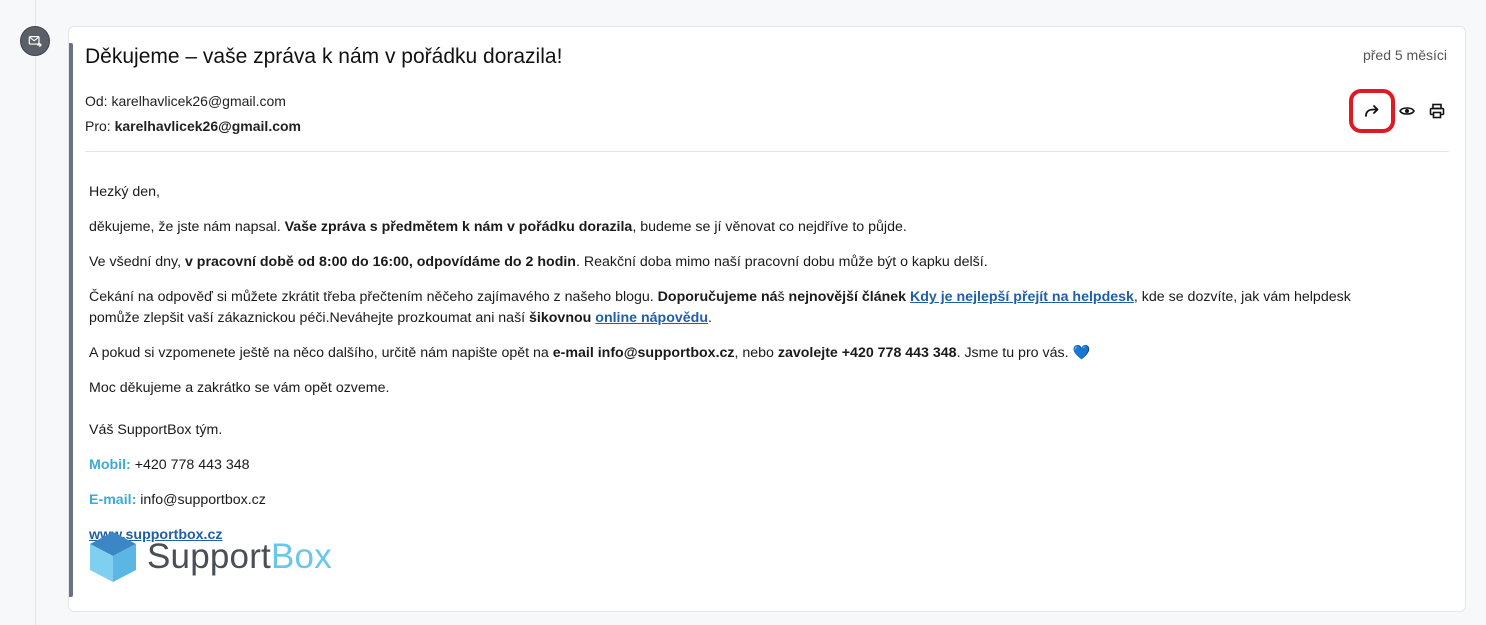  I want to click on email-value: info@supportbox.cz, so click(201, 500).